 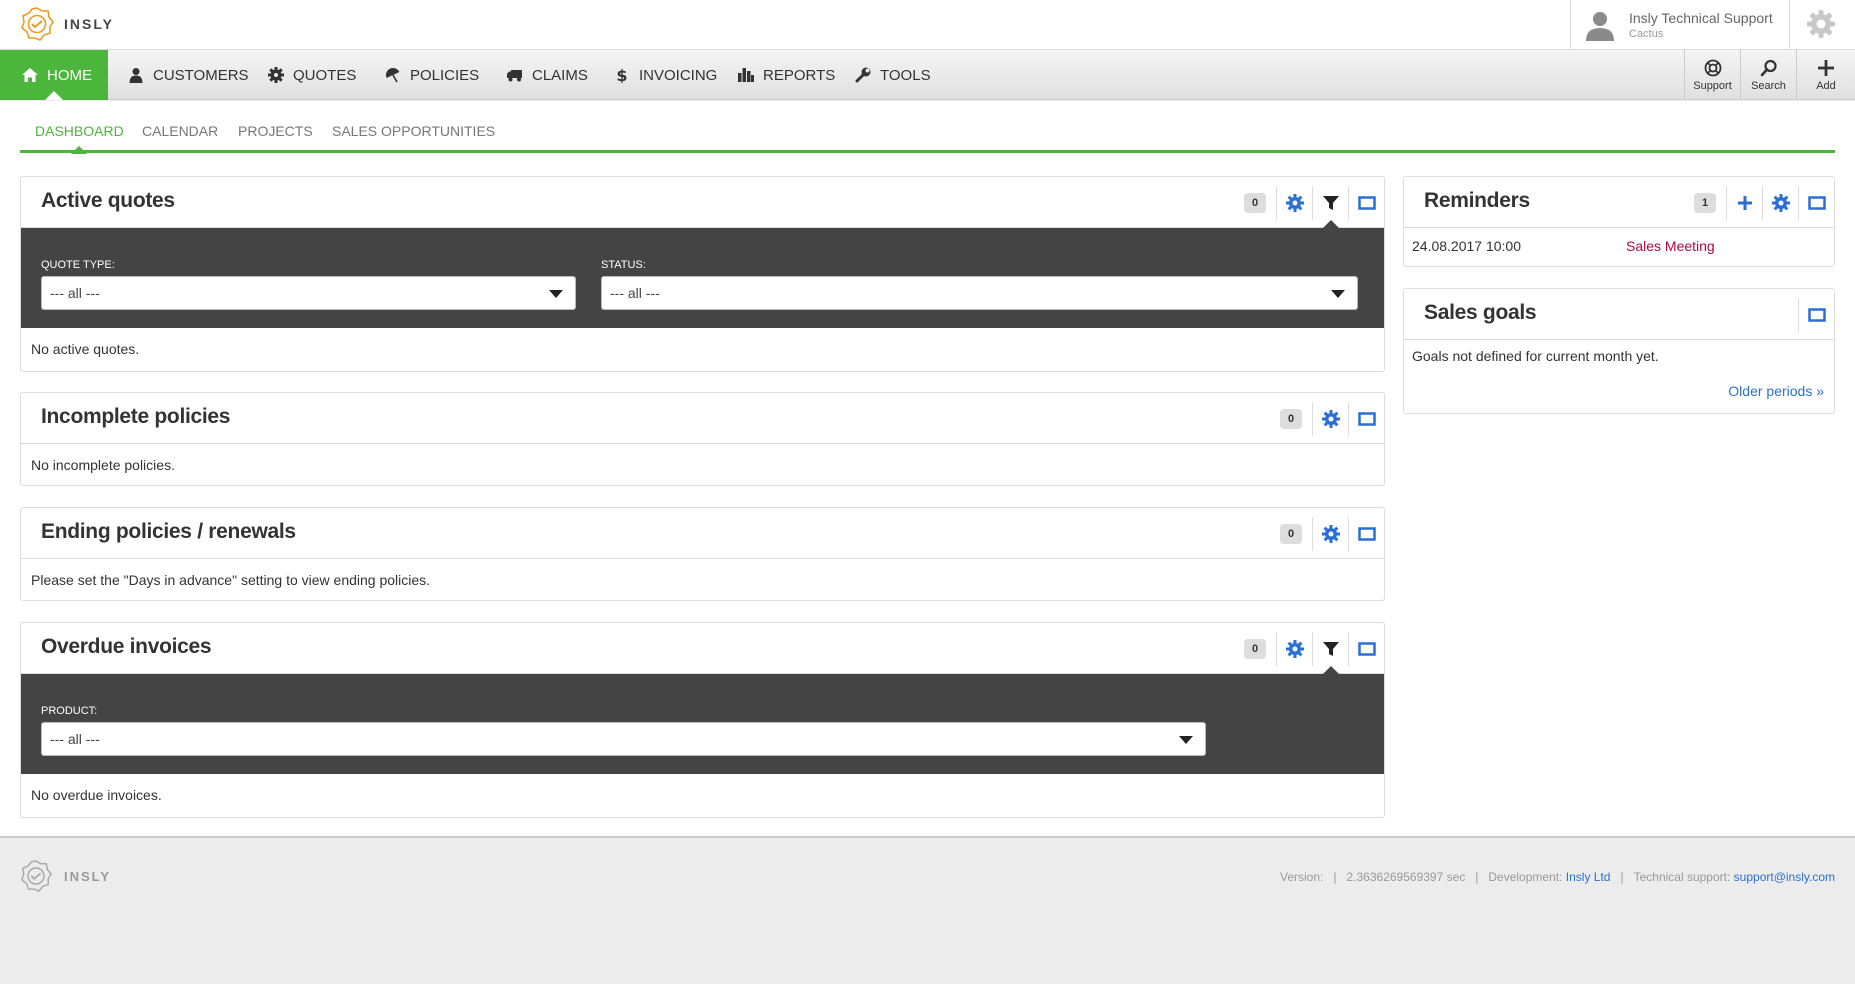 I want to click on panel-title: Reminders, so click(x=1477, y=200).